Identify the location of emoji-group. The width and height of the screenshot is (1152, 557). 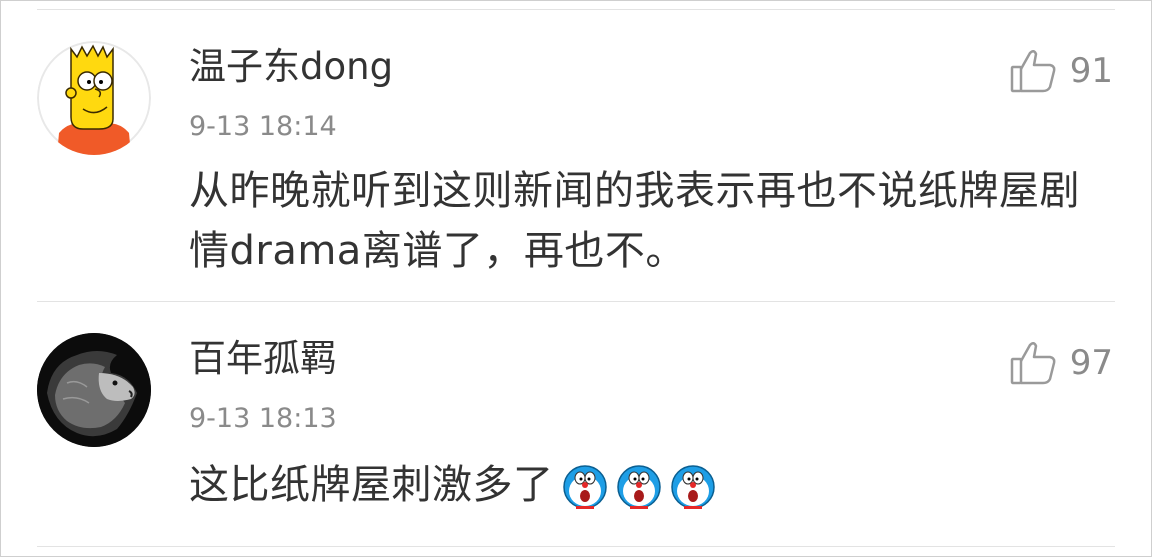
(639, 487).